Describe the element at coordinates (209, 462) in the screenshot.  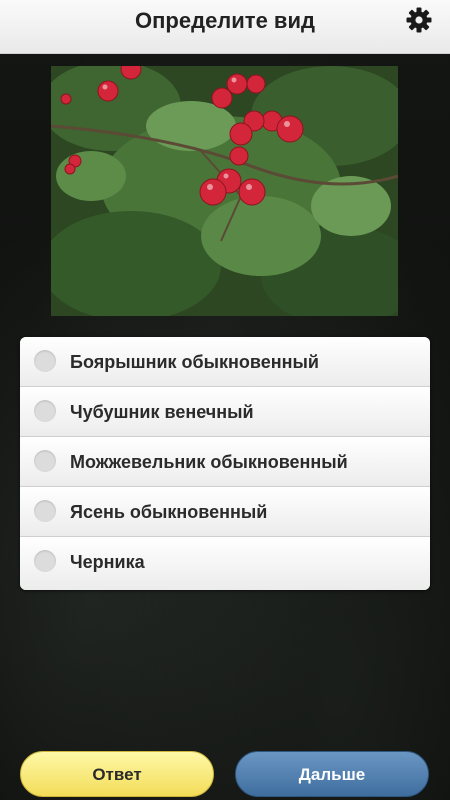
I see `answer-option-label: Можжевельник обыкновенный` at that location.